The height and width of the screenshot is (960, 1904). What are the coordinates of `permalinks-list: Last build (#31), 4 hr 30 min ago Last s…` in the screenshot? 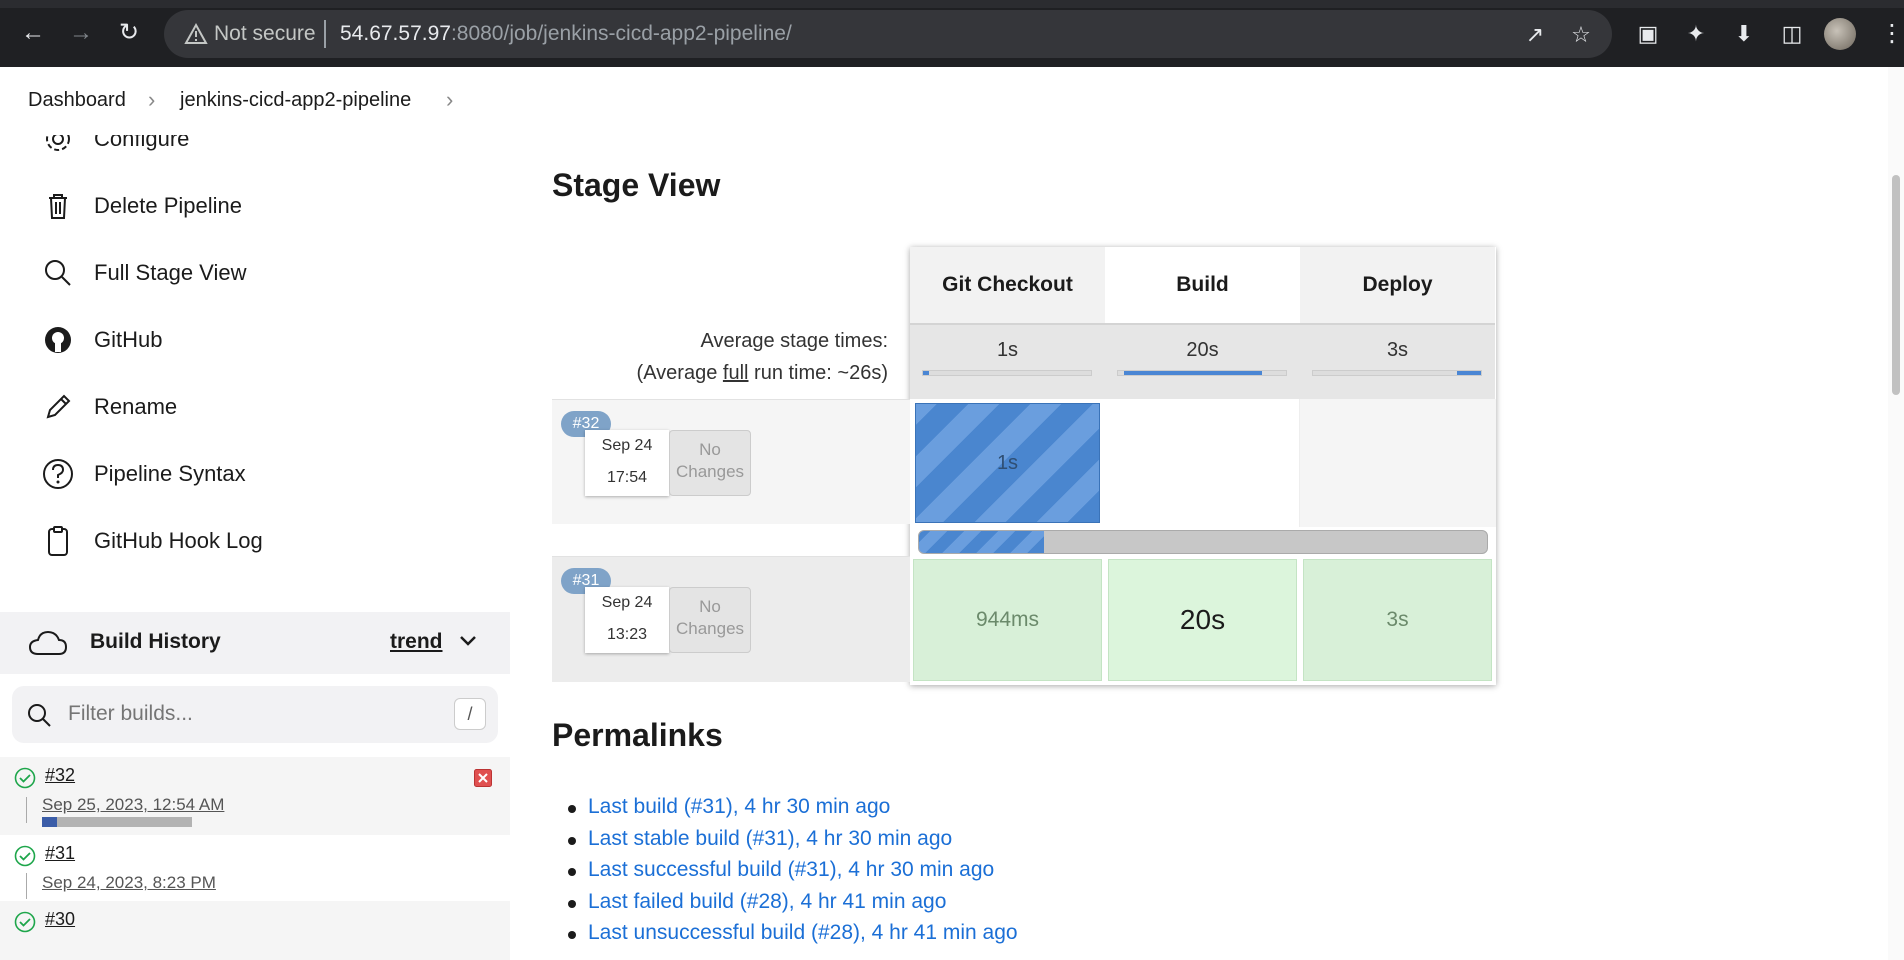 It's located at (793, 874).